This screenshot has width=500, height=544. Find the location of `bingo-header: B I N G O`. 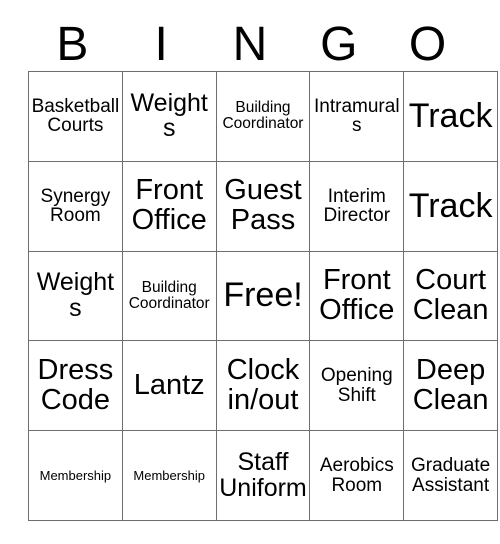

bingo-header: B I N G O is located at coordinates (250, 42).